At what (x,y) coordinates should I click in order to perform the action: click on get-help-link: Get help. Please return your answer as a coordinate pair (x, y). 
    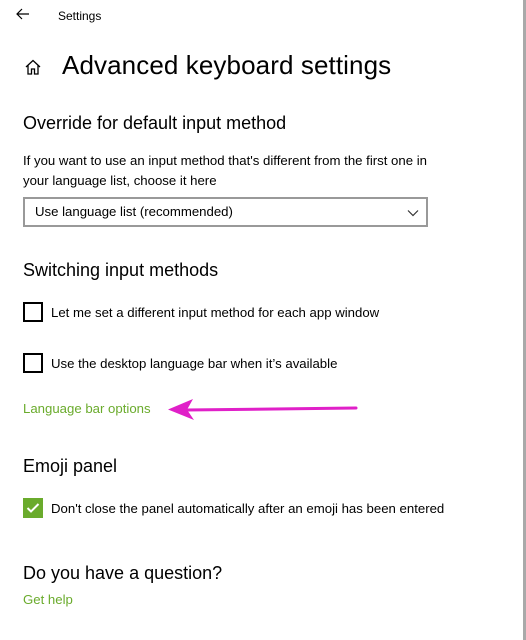
    Looking at the image, I should click on (48, 599).